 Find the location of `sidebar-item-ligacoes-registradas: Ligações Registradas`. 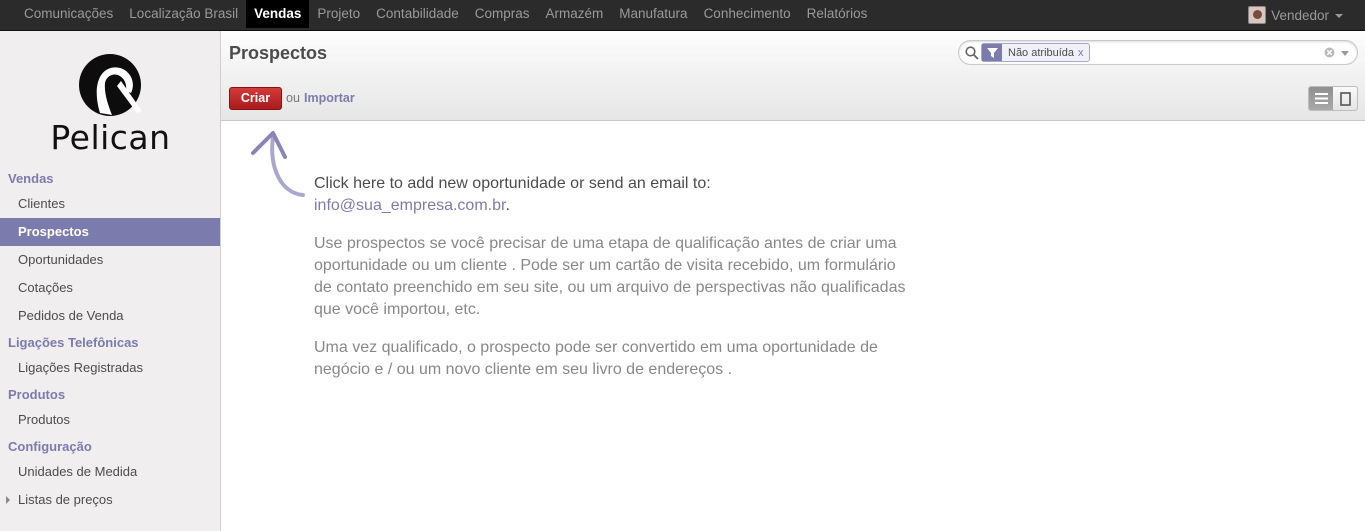

sidebar-item-ligacoes-registradas: Ligações Registradas is located at coordinates (110, 368).